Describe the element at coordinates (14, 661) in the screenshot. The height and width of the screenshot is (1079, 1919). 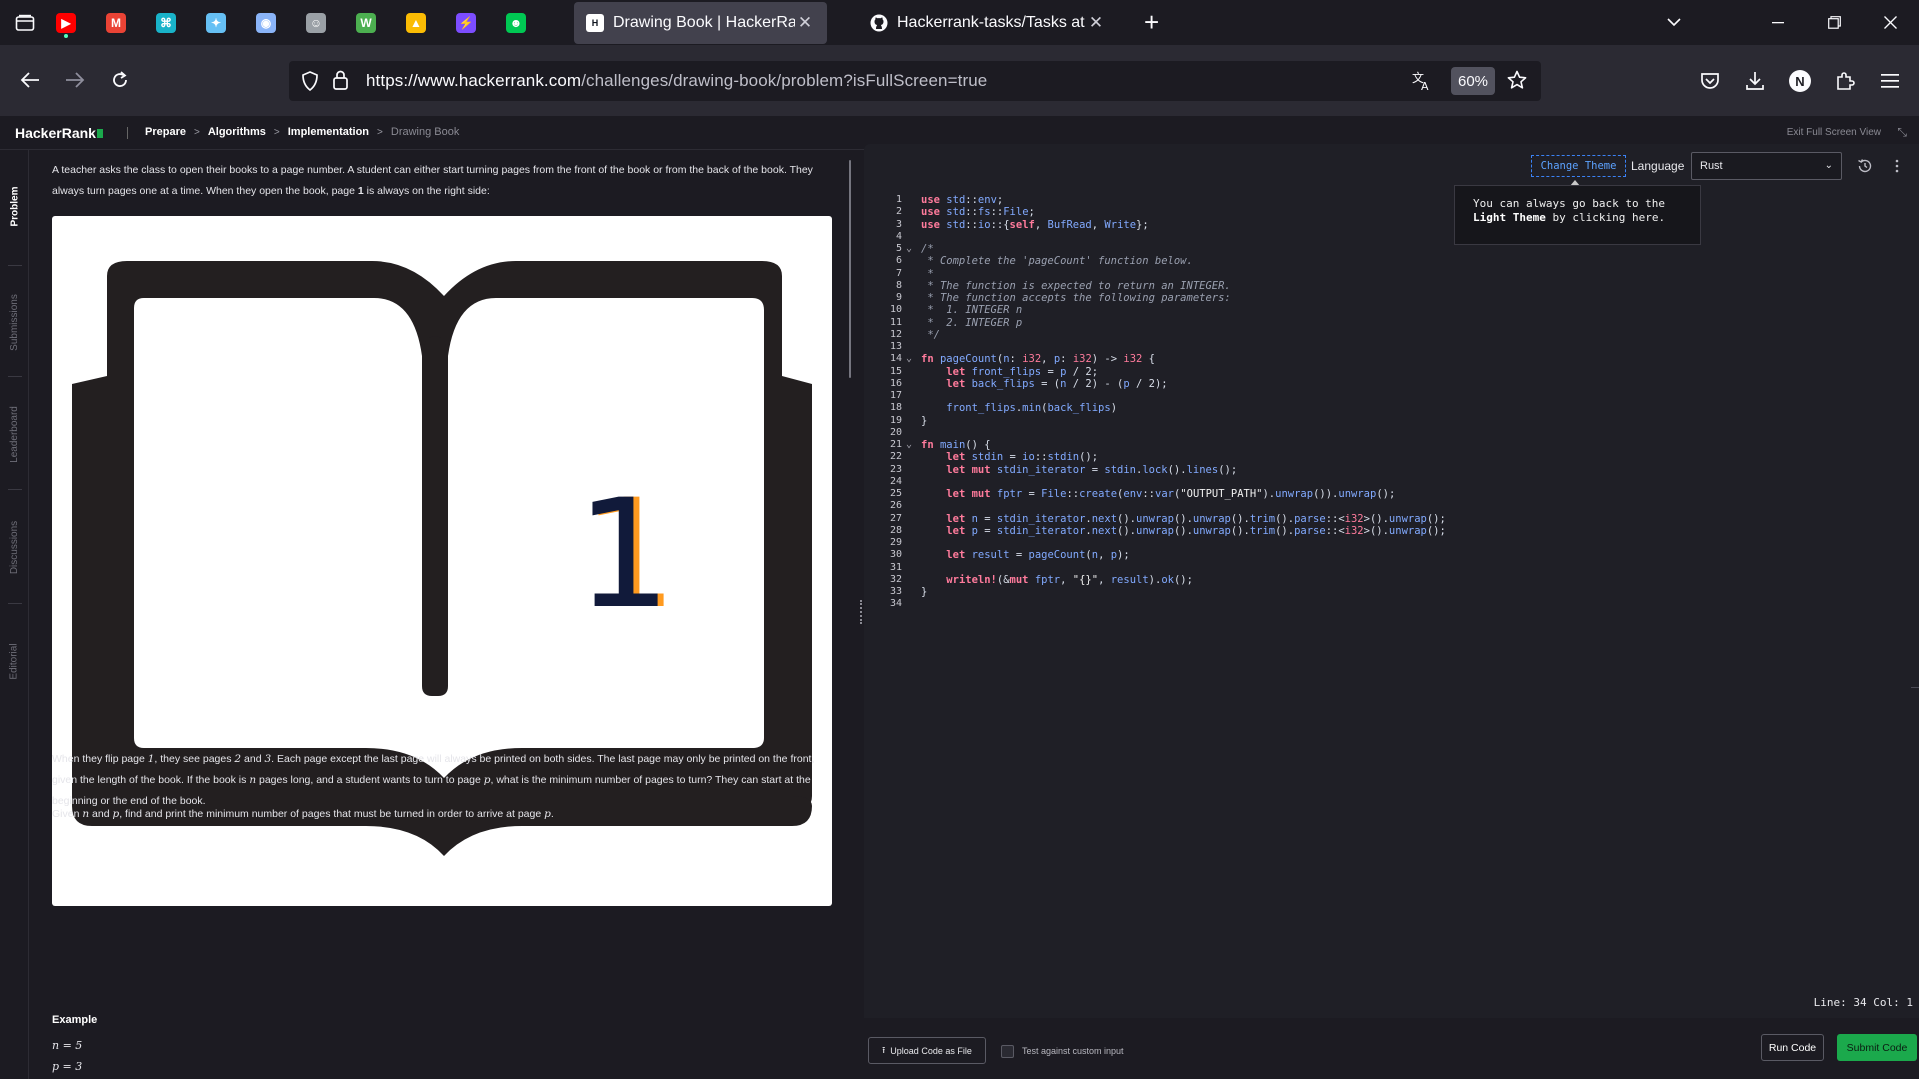
I see `tab-editorial: Editorial` at that location.